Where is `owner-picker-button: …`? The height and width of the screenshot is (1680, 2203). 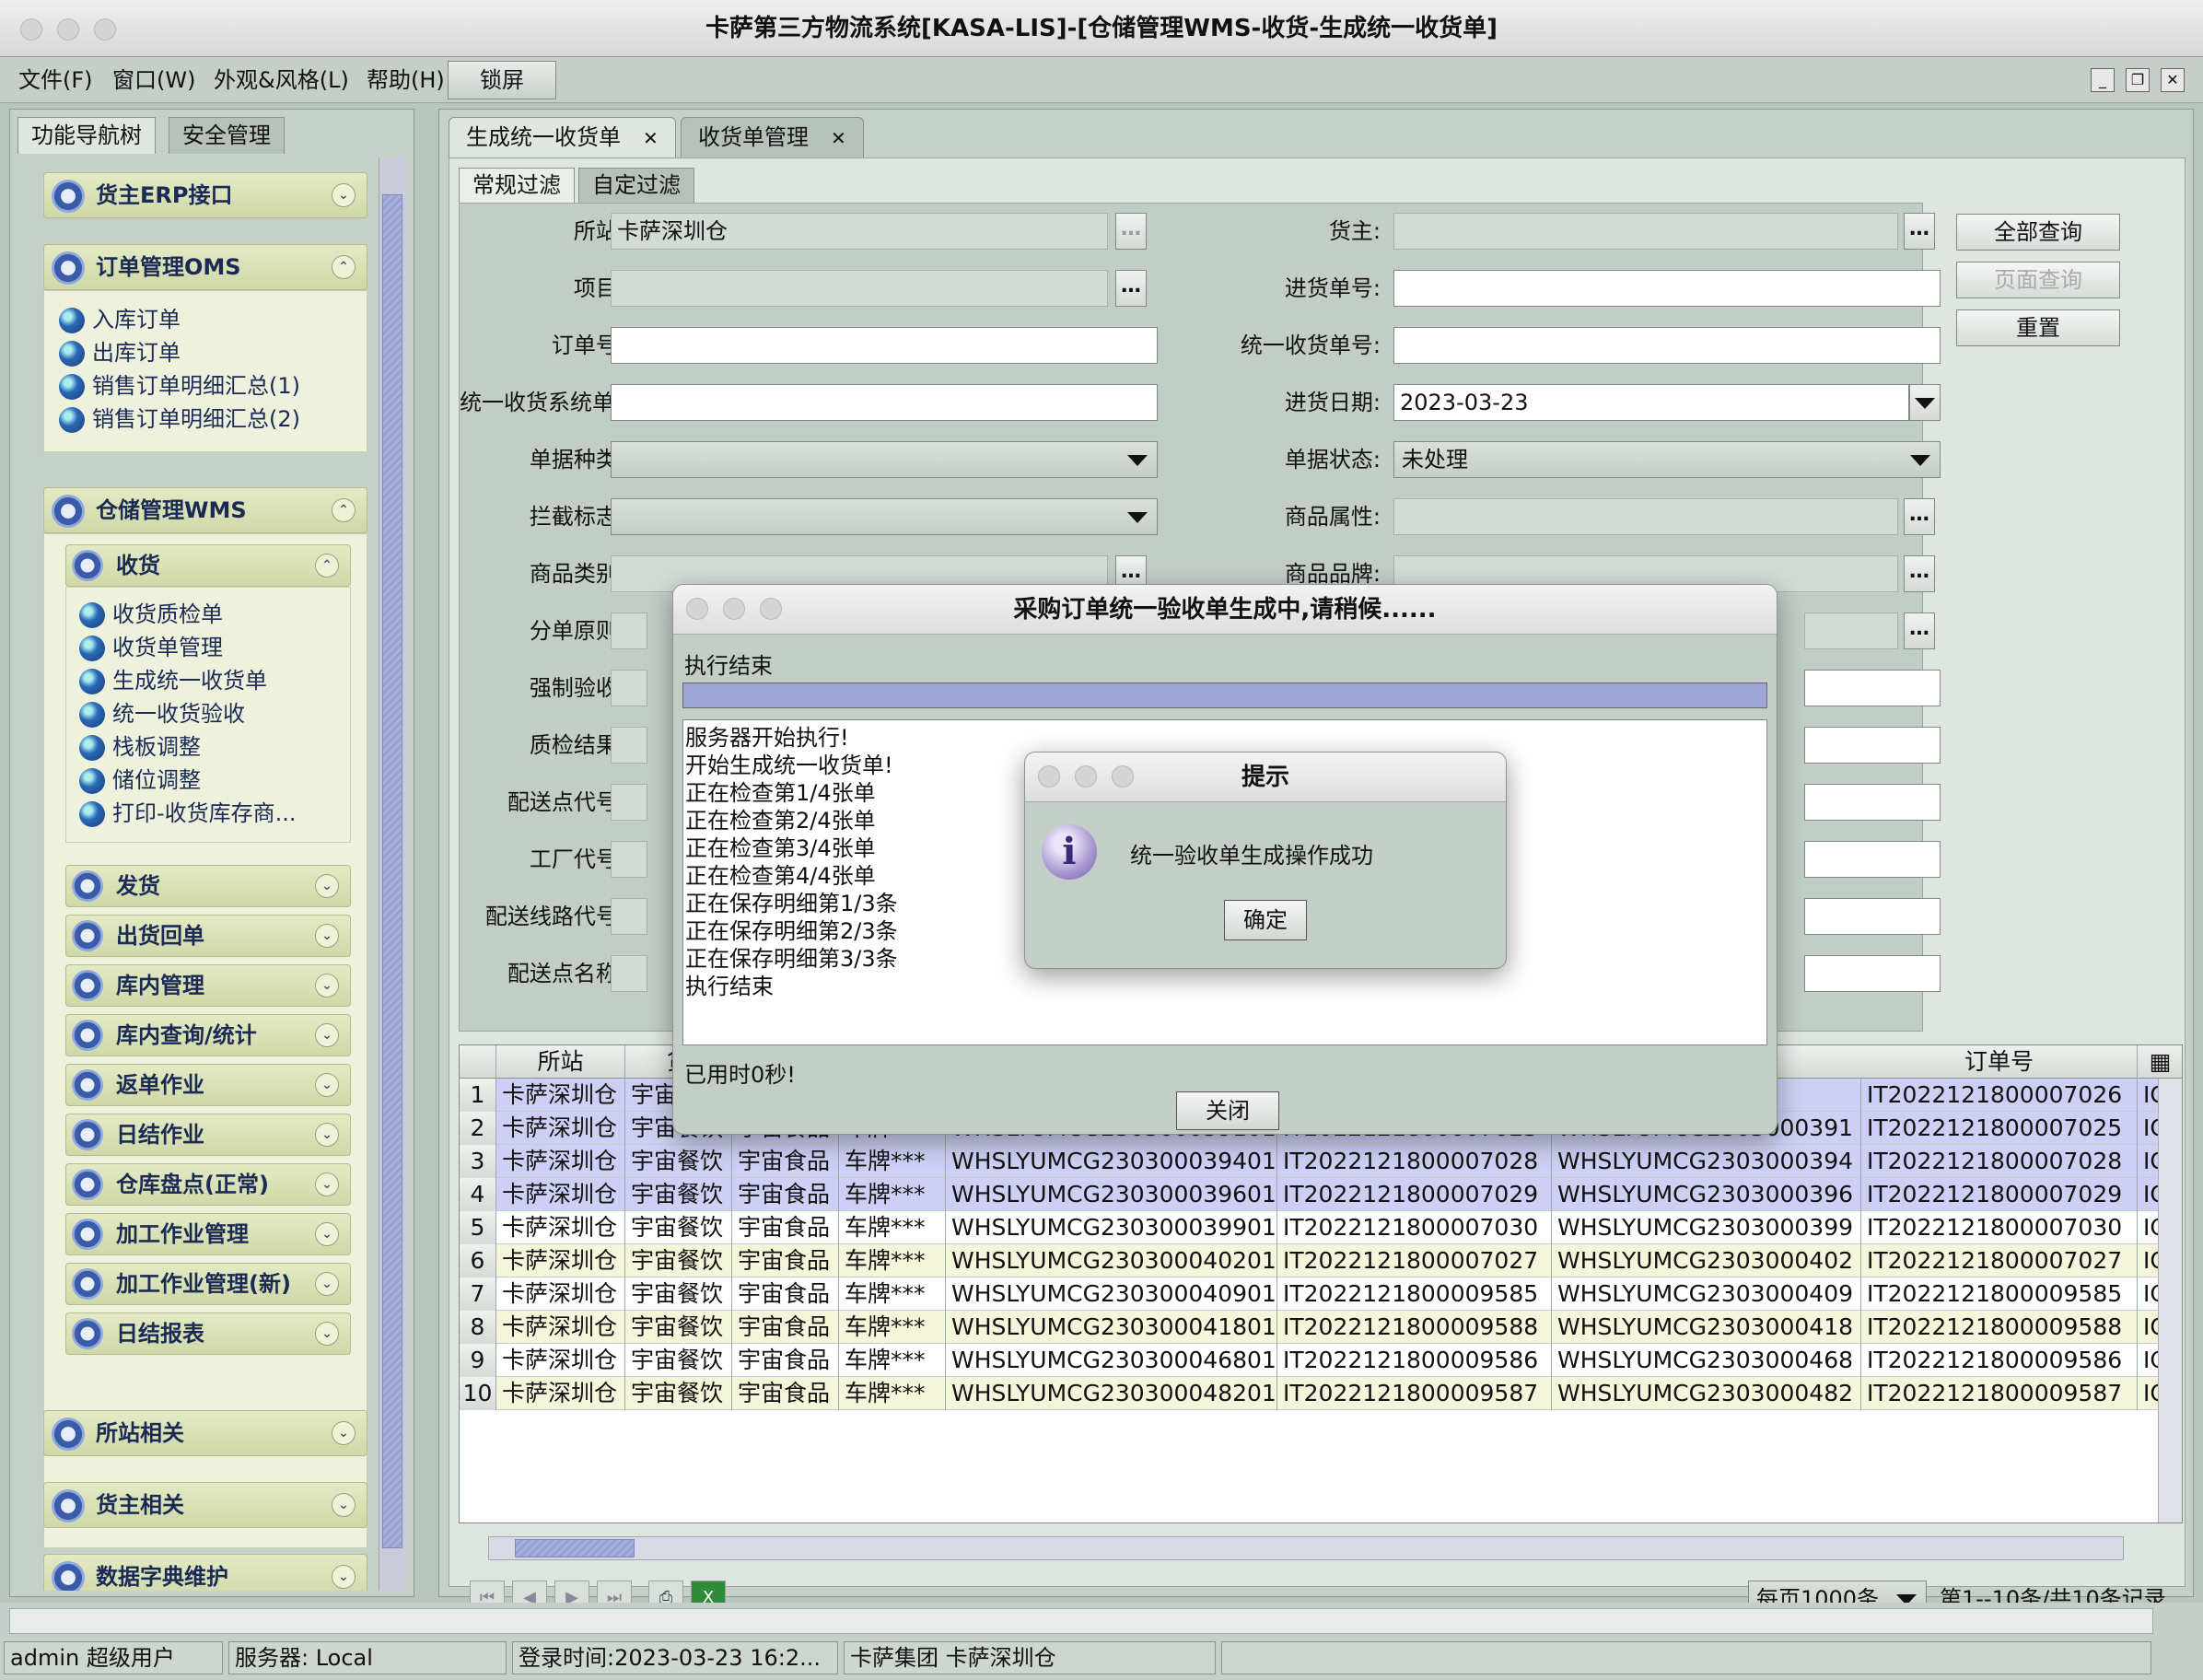
owner-picker-button: … is located at coordinates (1920, 231).